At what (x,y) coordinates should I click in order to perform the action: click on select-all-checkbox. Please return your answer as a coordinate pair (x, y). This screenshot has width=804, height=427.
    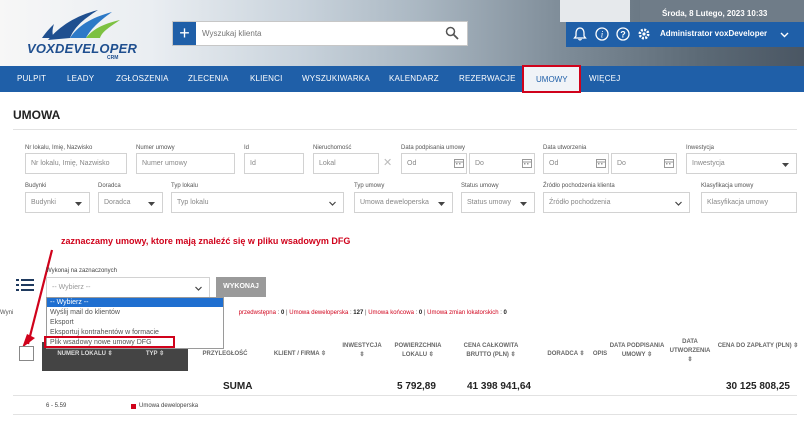
    Looking at the image, I should click on (26, 353).